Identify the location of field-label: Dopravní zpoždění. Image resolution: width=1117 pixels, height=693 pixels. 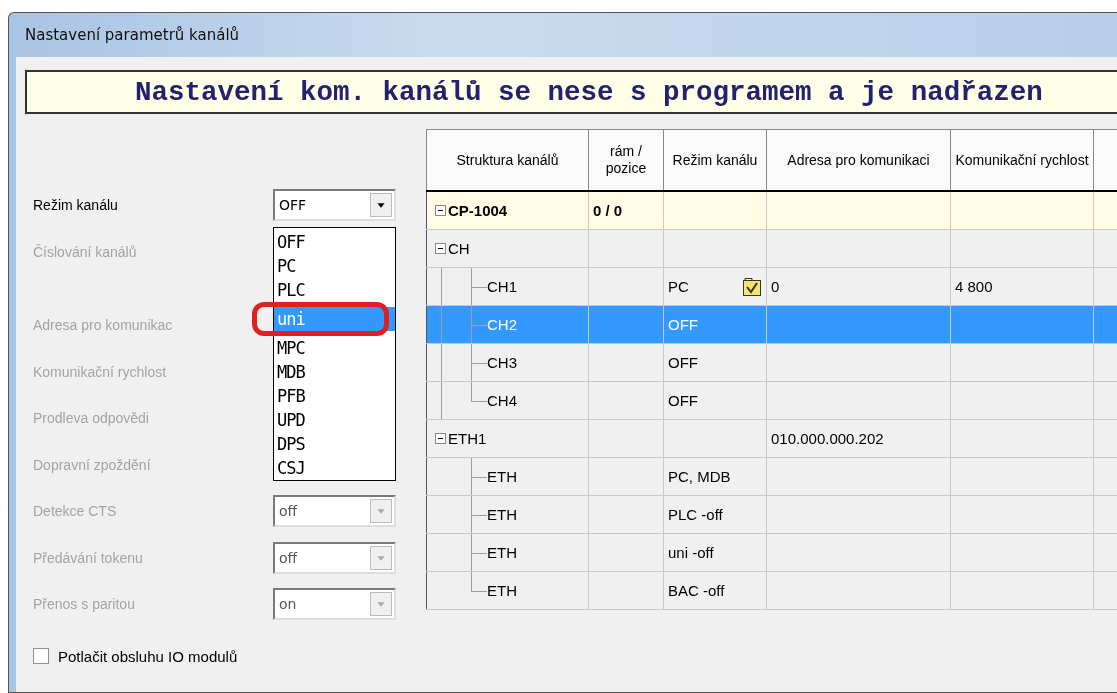
(92, 464).